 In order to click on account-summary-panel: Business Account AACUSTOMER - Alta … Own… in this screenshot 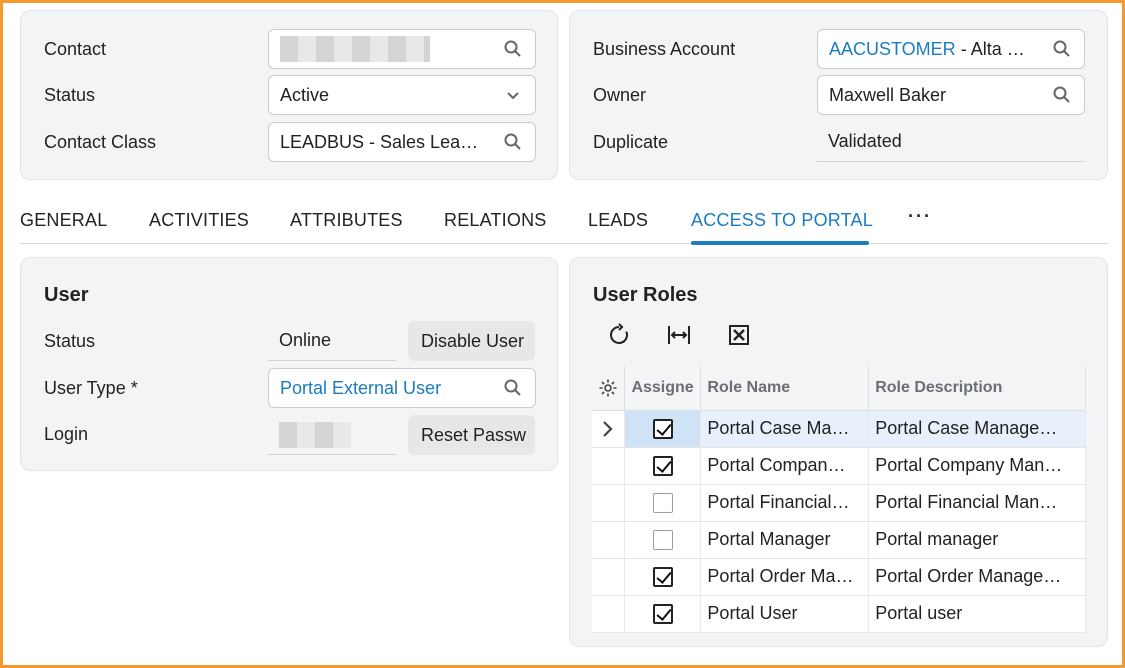, I will do `click(838, 95)`.